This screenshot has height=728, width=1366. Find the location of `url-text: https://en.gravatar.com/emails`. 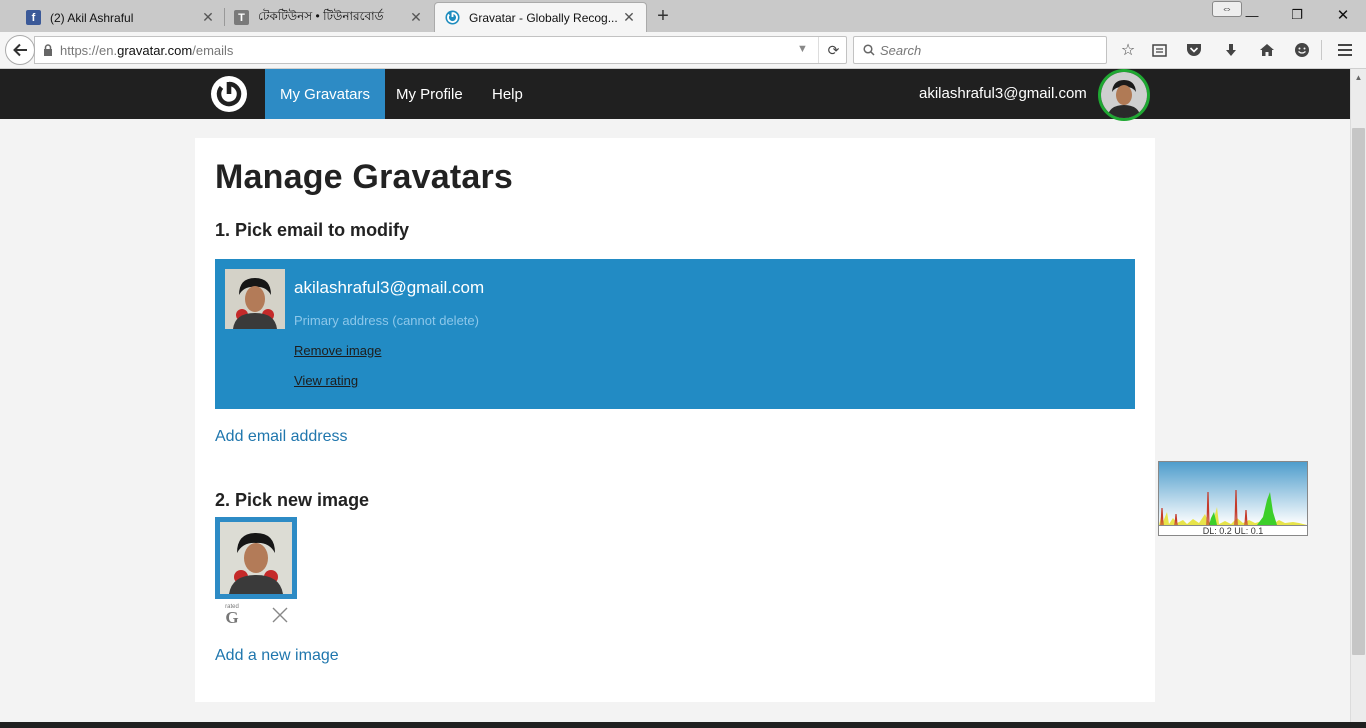

url-text: https://en.gravatar.com/emails is located at coordinates (146, 50).